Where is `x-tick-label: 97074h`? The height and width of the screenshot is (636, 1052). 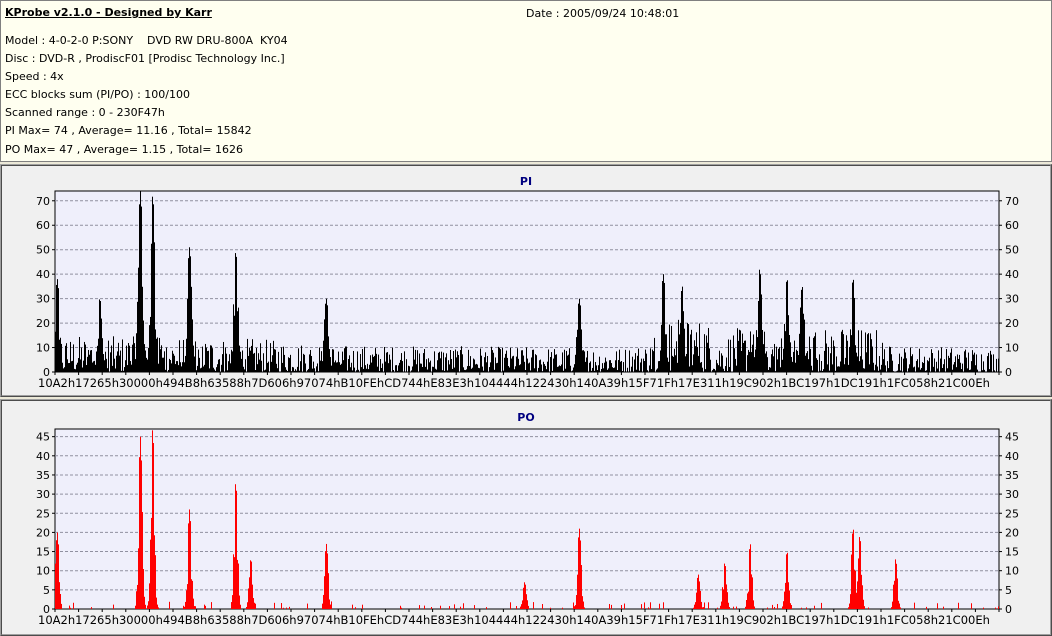 x-tick-label: 97074h is located at coordinates (318, 620).